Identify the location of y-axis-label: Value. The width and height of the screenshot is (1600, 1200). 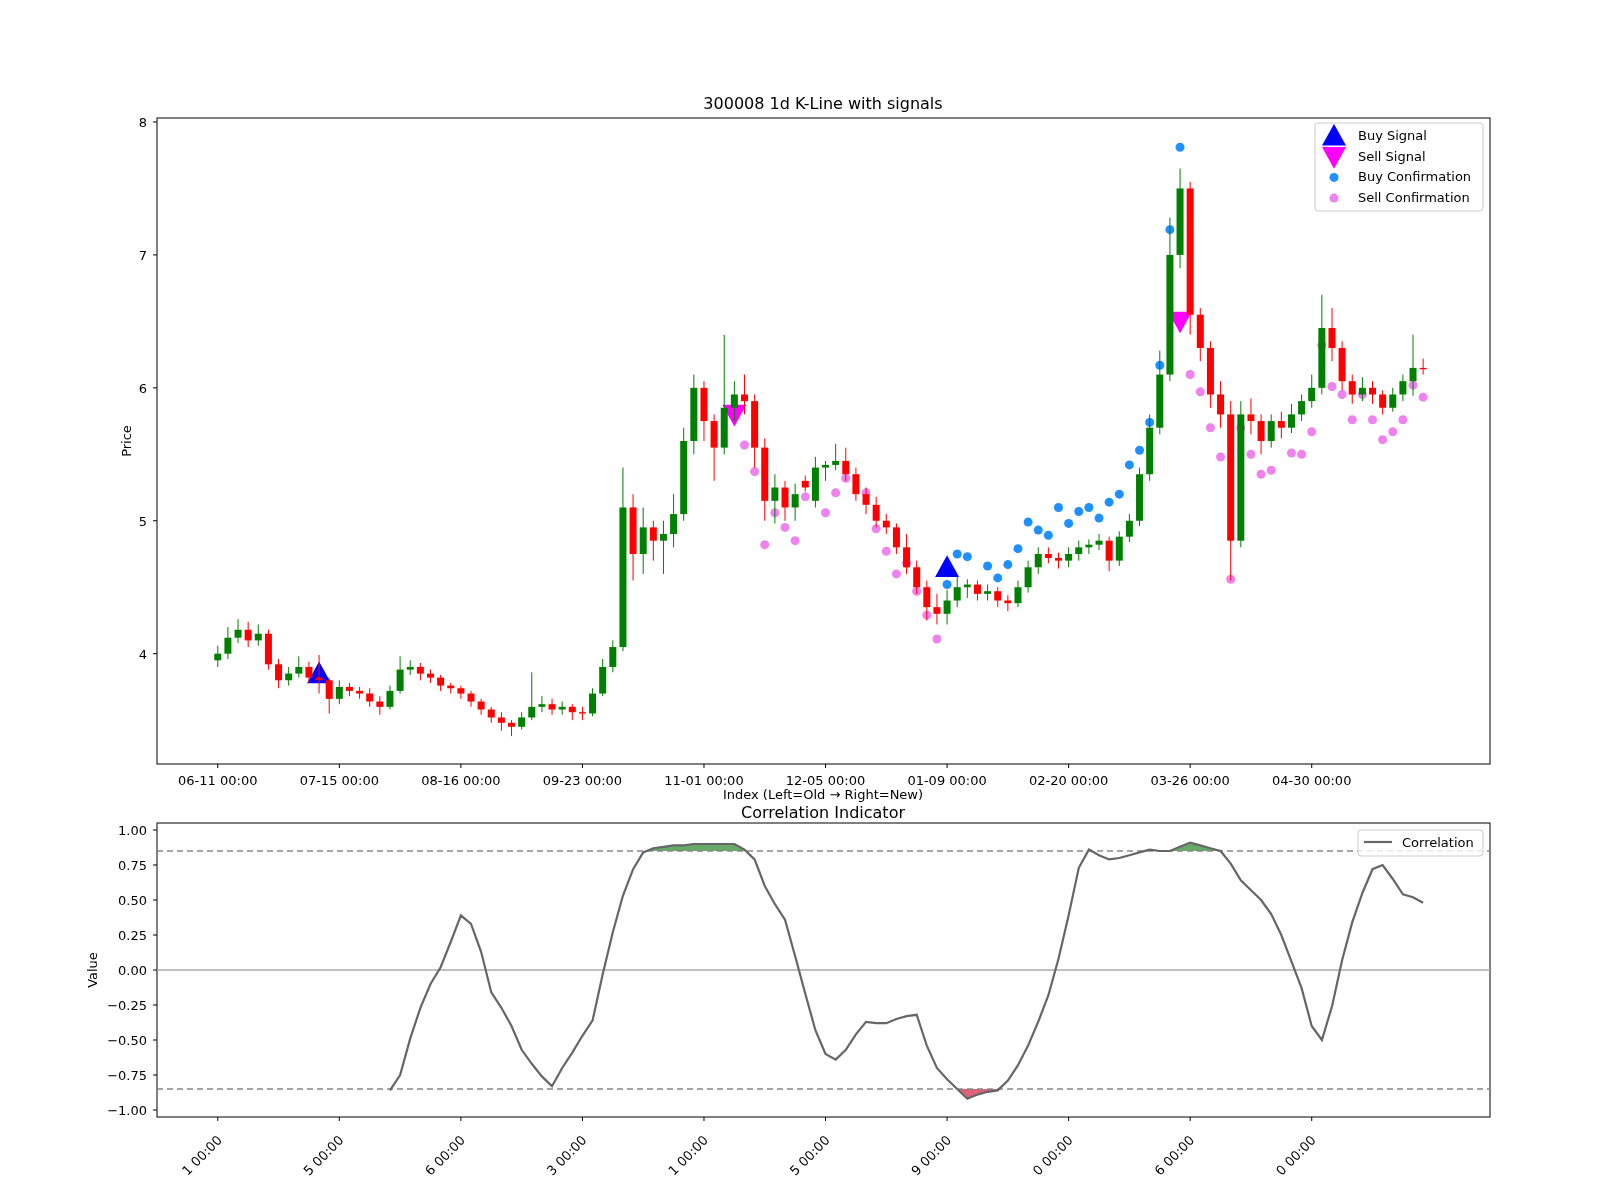
(92, 970).